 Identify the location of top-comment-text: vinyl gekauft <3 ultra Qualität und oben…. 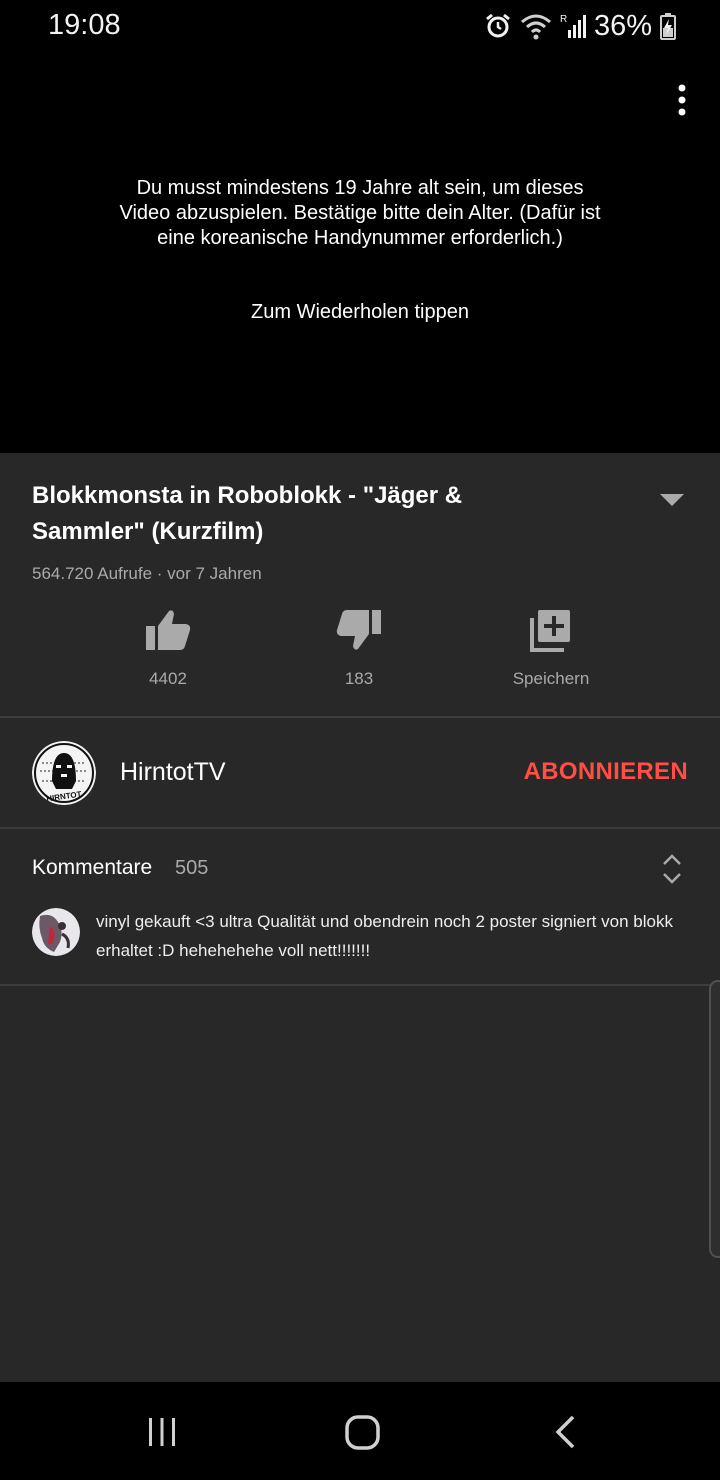
(386, 936).